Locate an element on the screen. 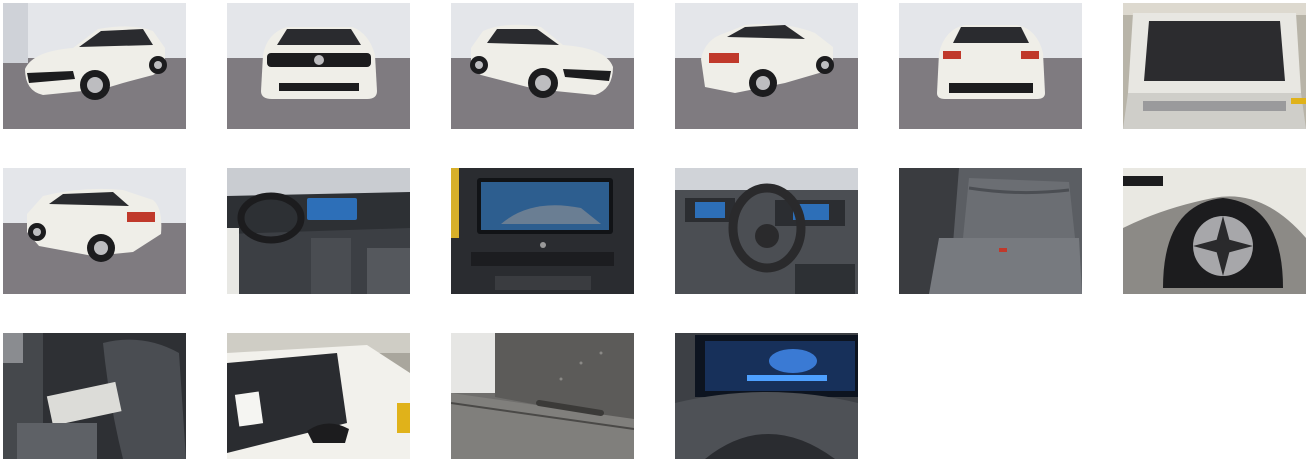 The width and height of the screenshot is (1306, 459). thumbnail-rear-seats is located at coordinates (990, 231).